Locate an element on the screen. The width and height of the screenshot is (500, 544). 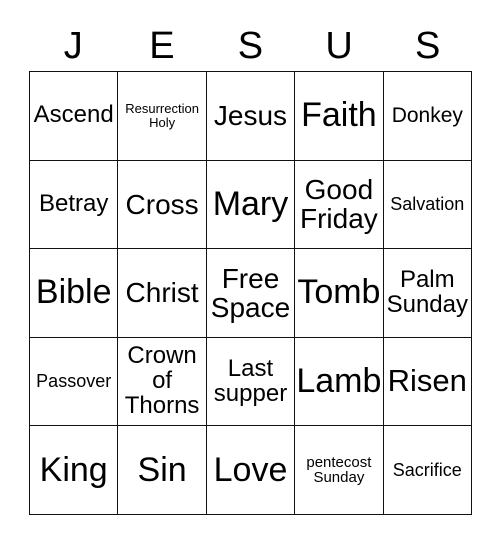
bingo-cell: Faith is located at coordinates (339, 116).